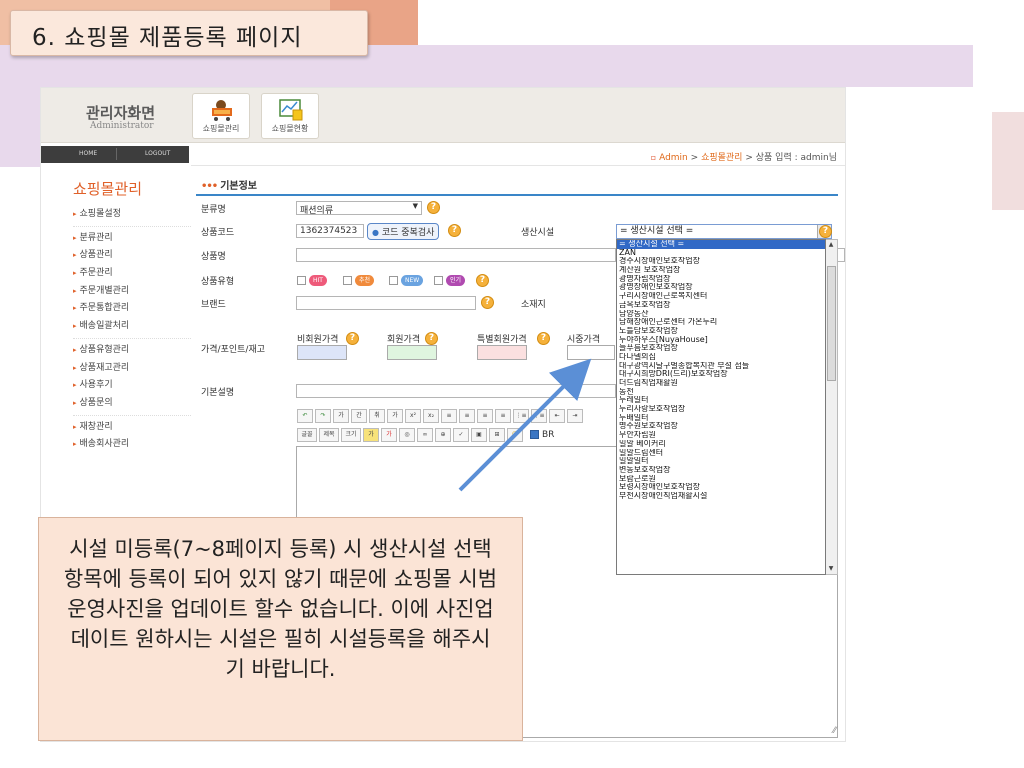 The width and height of the screenshot is (1024, 768). I want to click on dropdown-option: 명주원보호작업장, so click(721, 426).